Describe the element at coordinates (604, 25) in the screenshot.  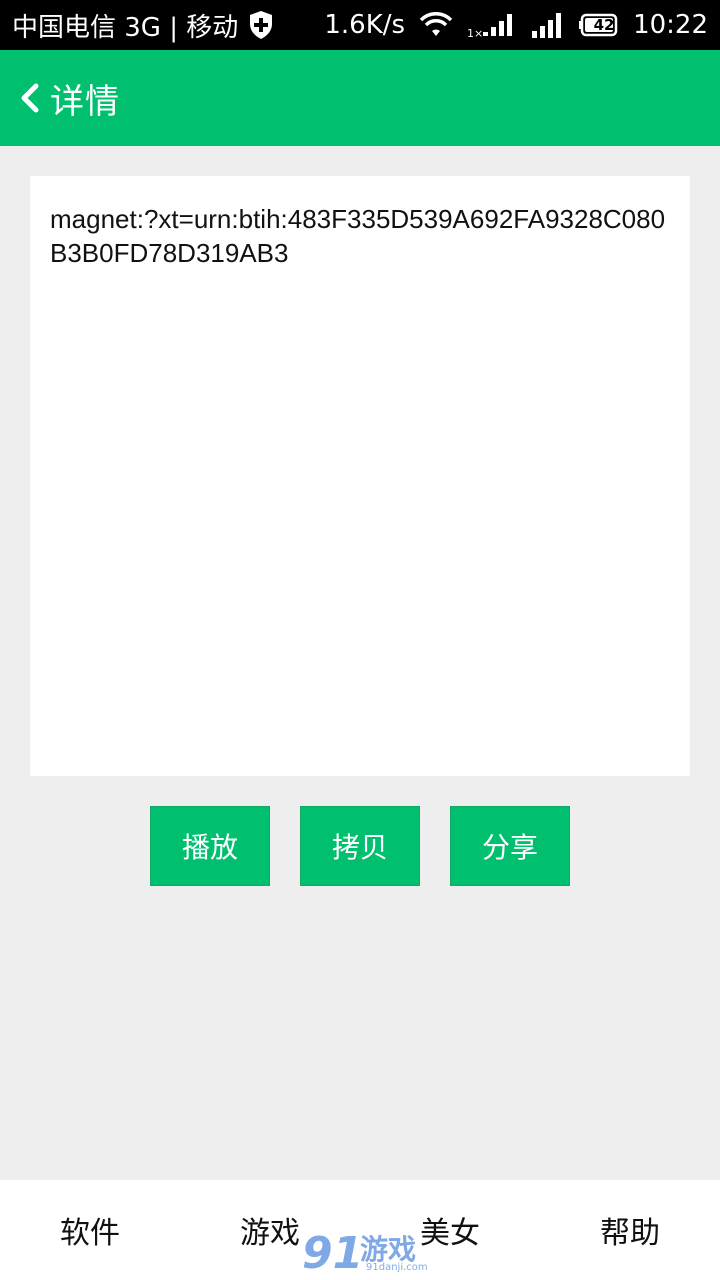
I see `battery-level: 42` at that location.